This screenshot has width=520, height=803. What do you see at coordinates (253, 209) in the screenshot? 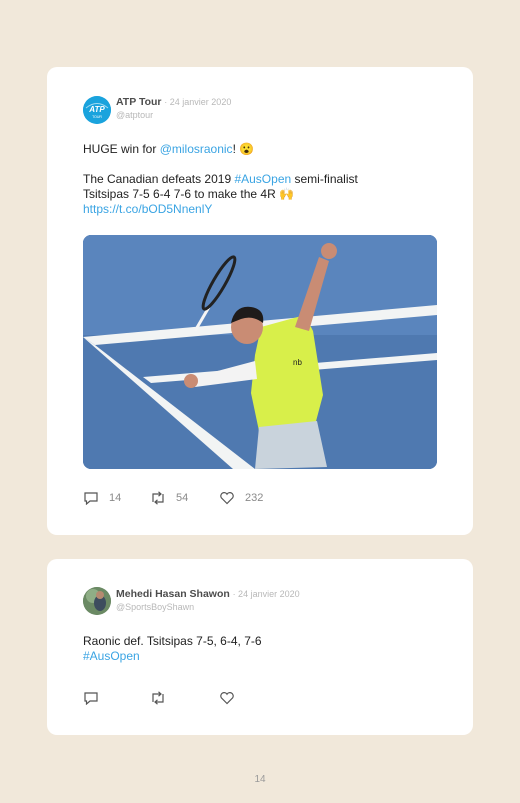
I see `url-link: https://t.co/bOD5NnenlY` at bounding box center [253, 209].